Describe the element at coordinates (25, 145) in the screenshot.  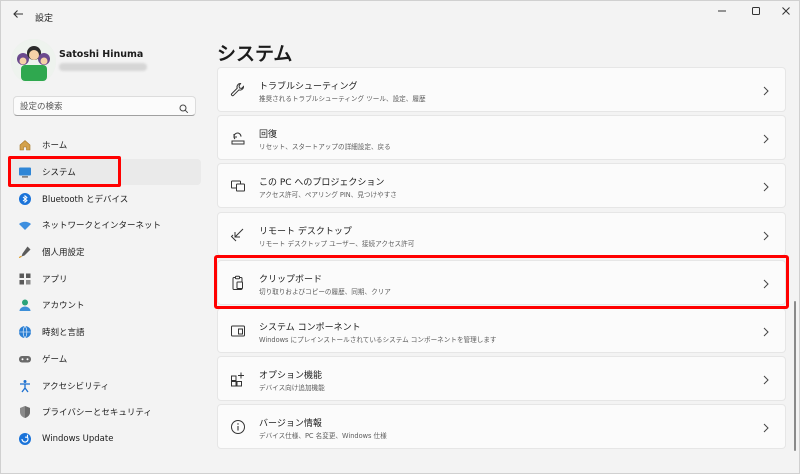
I see `home-icon` at that location.